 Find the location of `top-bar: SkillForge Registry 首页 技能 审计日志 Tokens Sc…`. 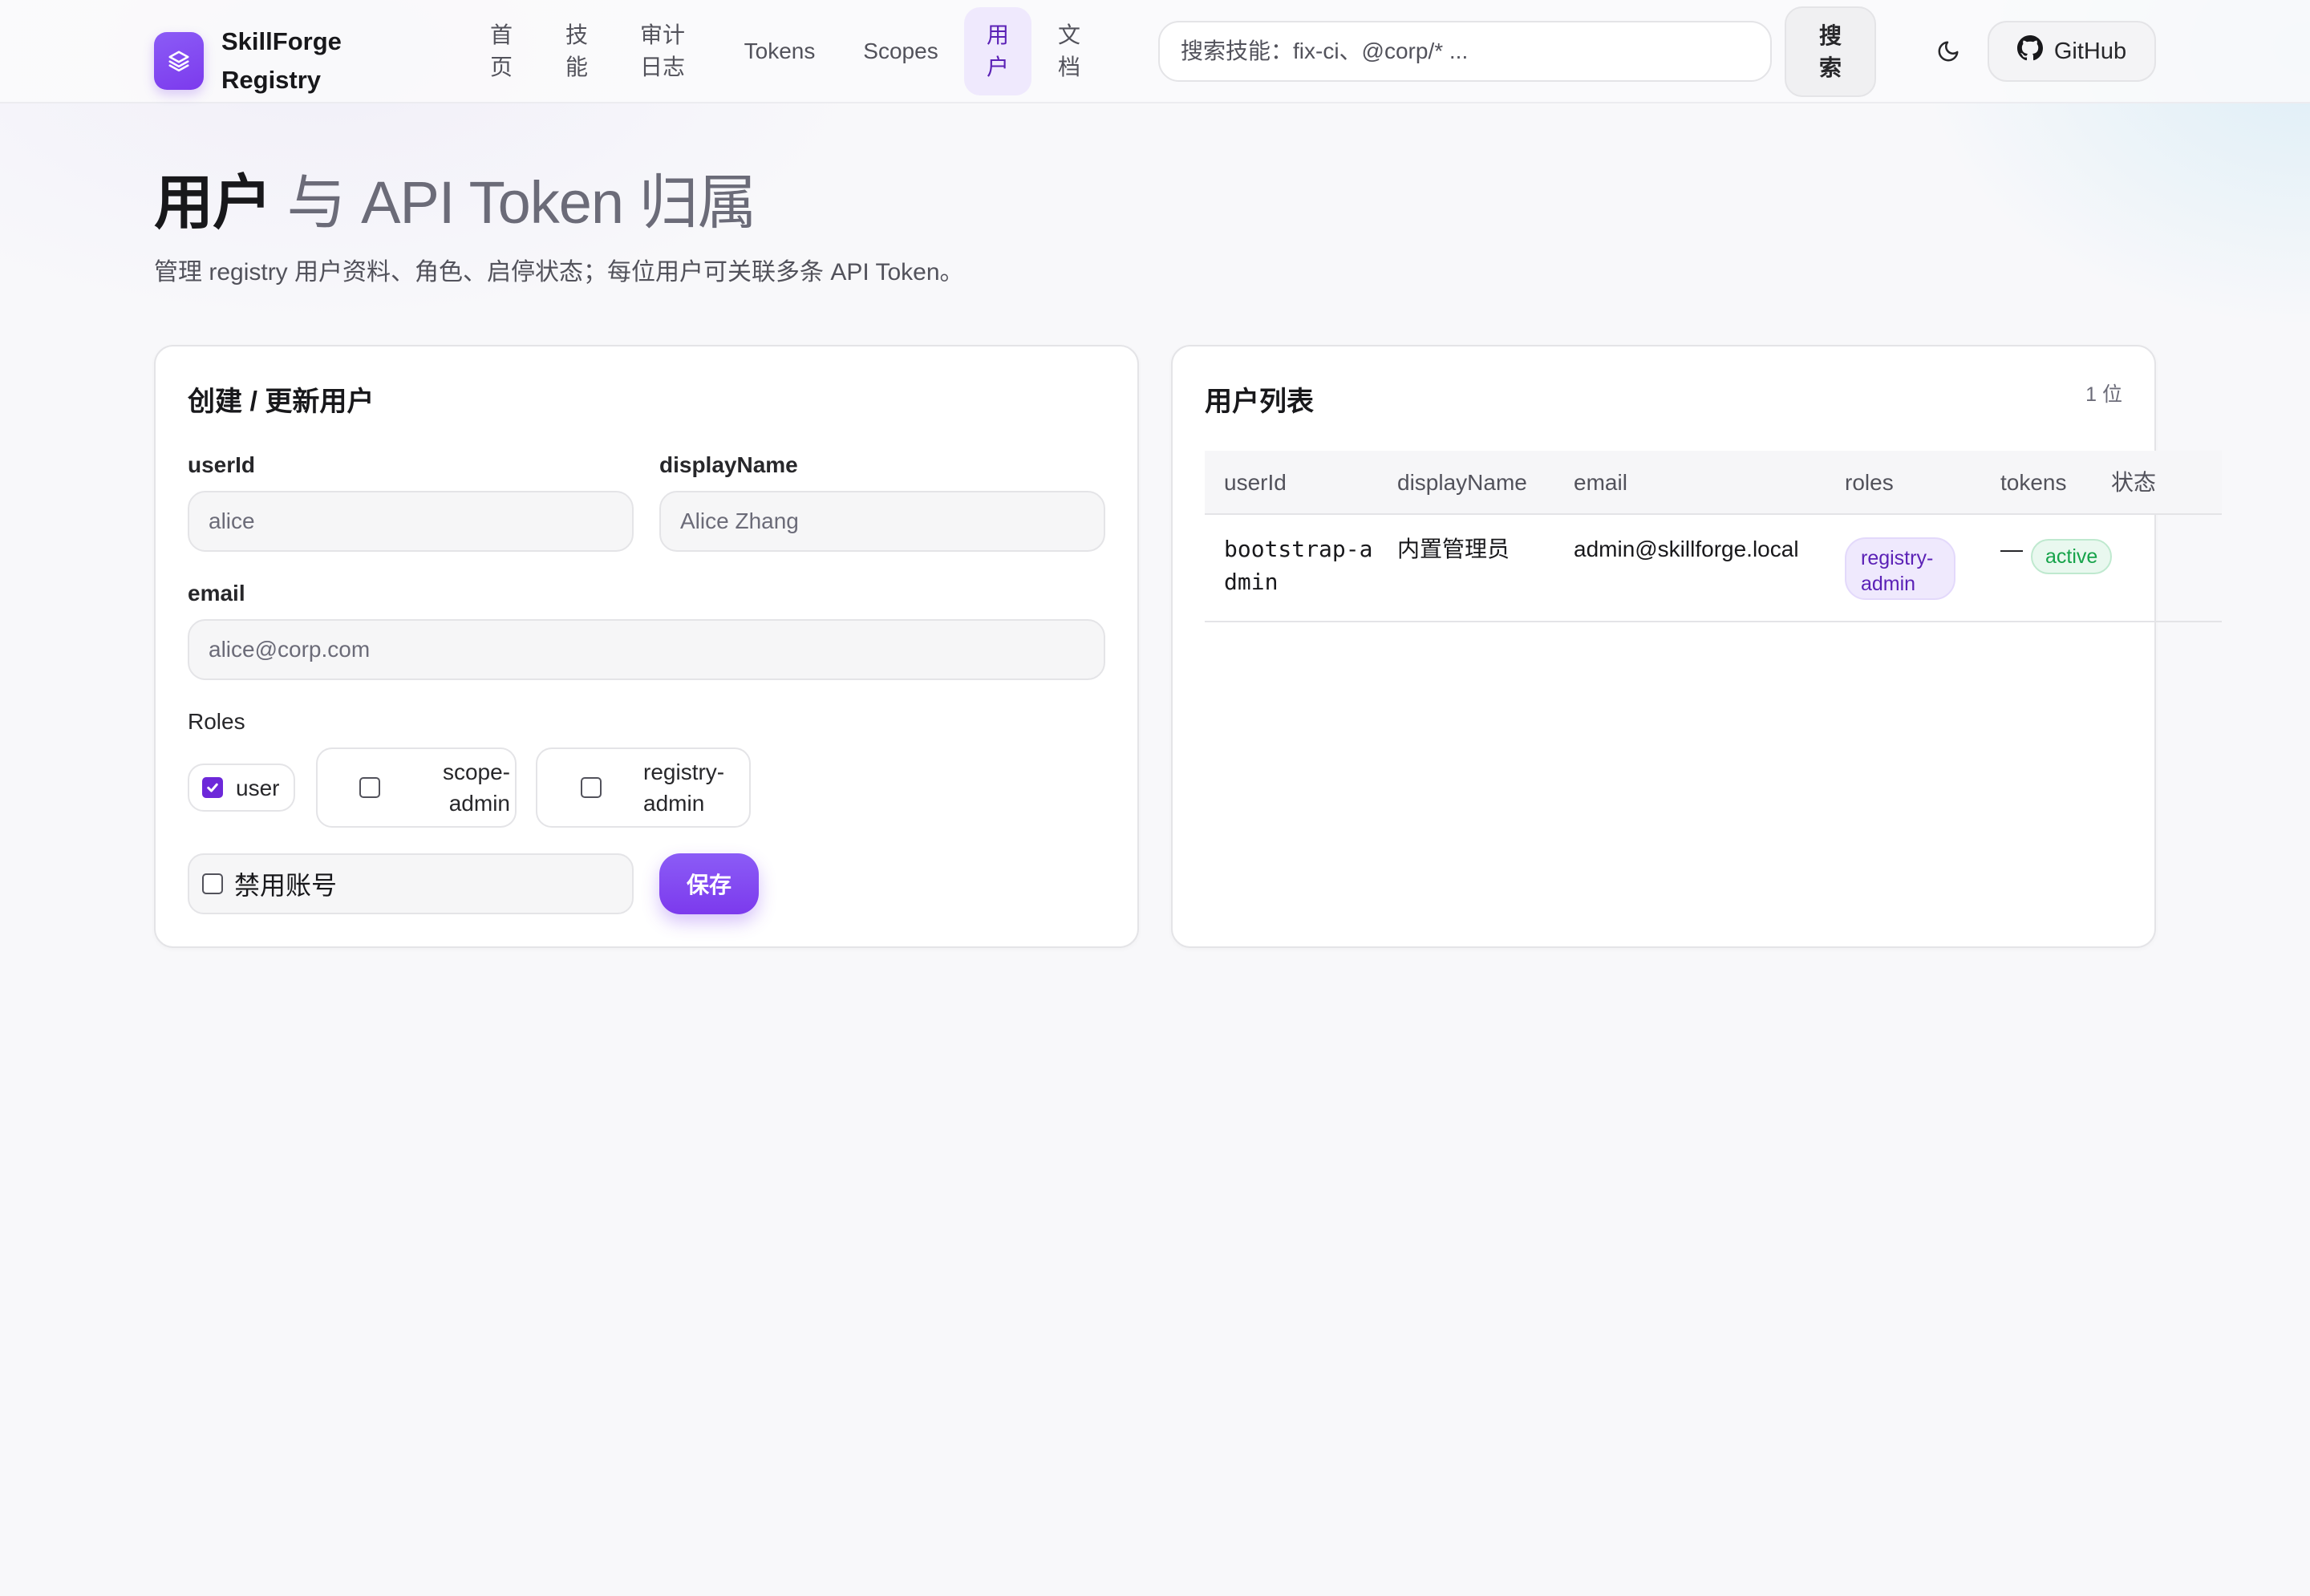

top-bar: SkillForge Registry 首页 技能 审计日志 Tokens Sc… is located at coordinates (1155, 51).